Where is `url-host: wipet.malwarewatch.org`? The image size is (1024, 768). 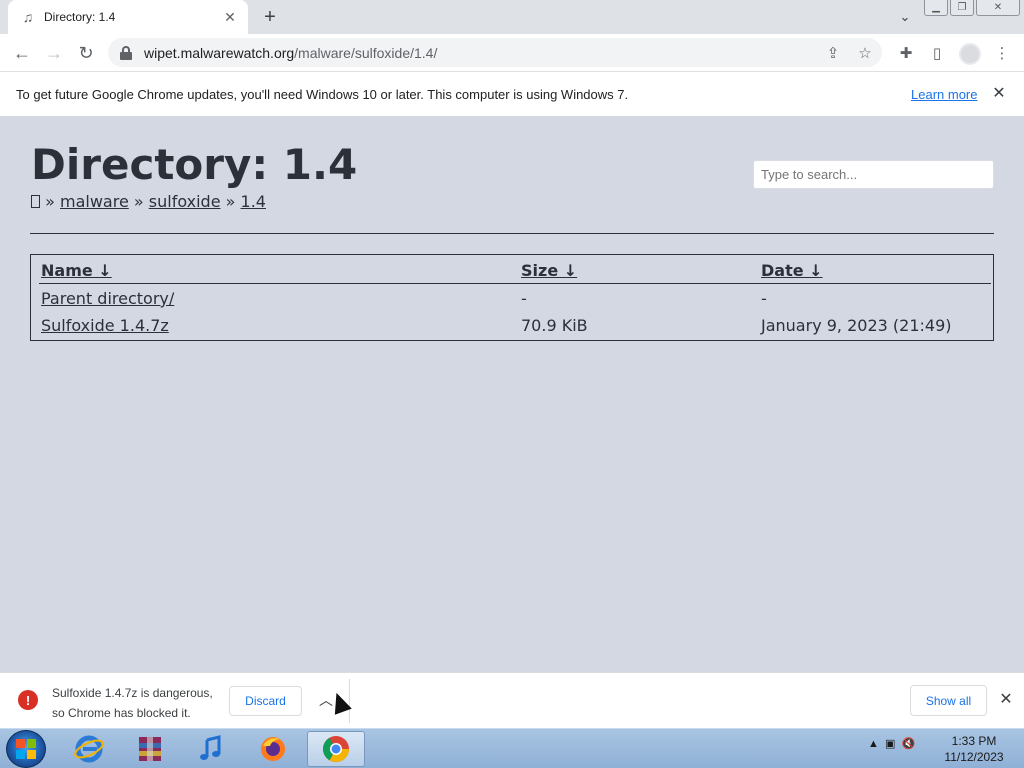
url-host: wipet.malwarewatch.org is located at coordinates (219, 52).